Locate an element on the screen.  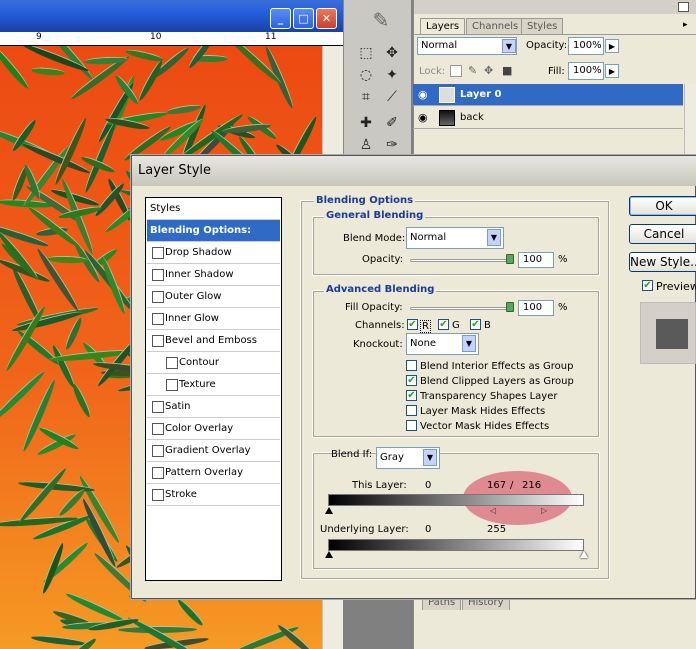
styles-list-header: Styles is located at coordinates (213, 209).